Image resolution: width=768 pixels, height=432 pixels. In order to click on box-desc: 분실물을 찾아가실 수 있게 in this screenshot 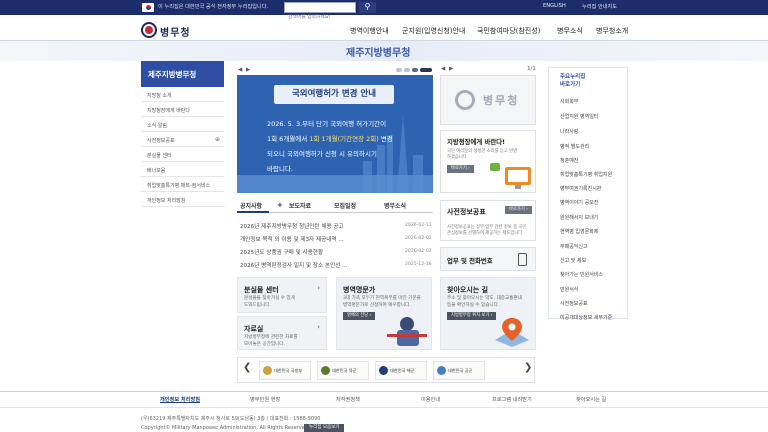, I will do `click(269, 298)`.